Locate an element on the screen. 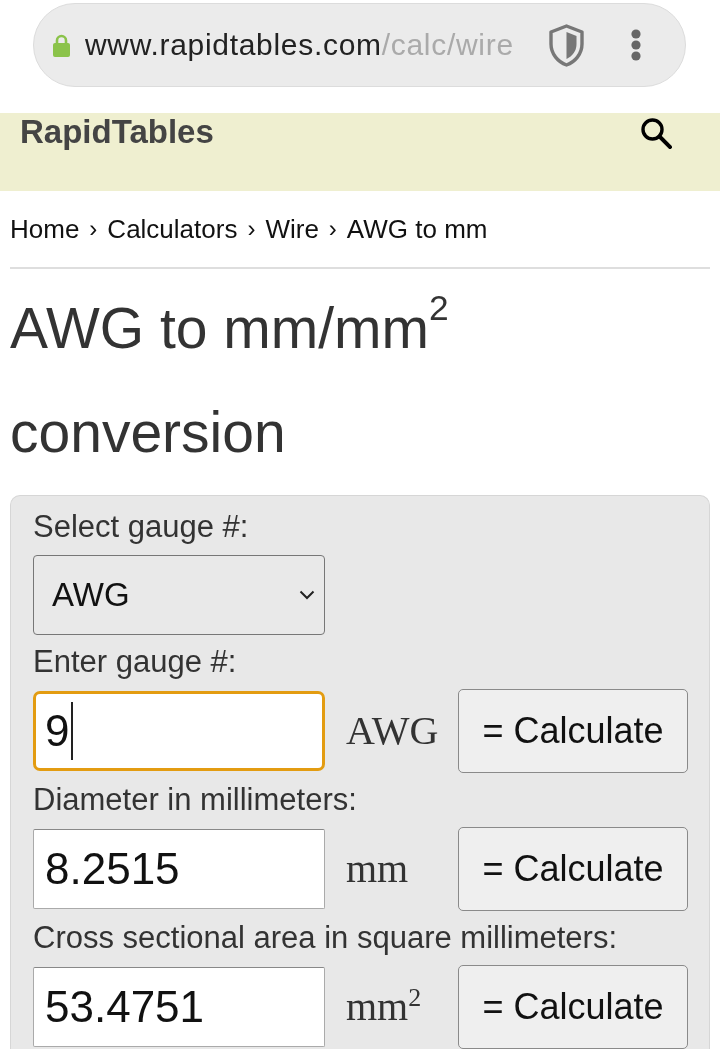  field-label: Select gauge #: is located at coordinates (141, 527).